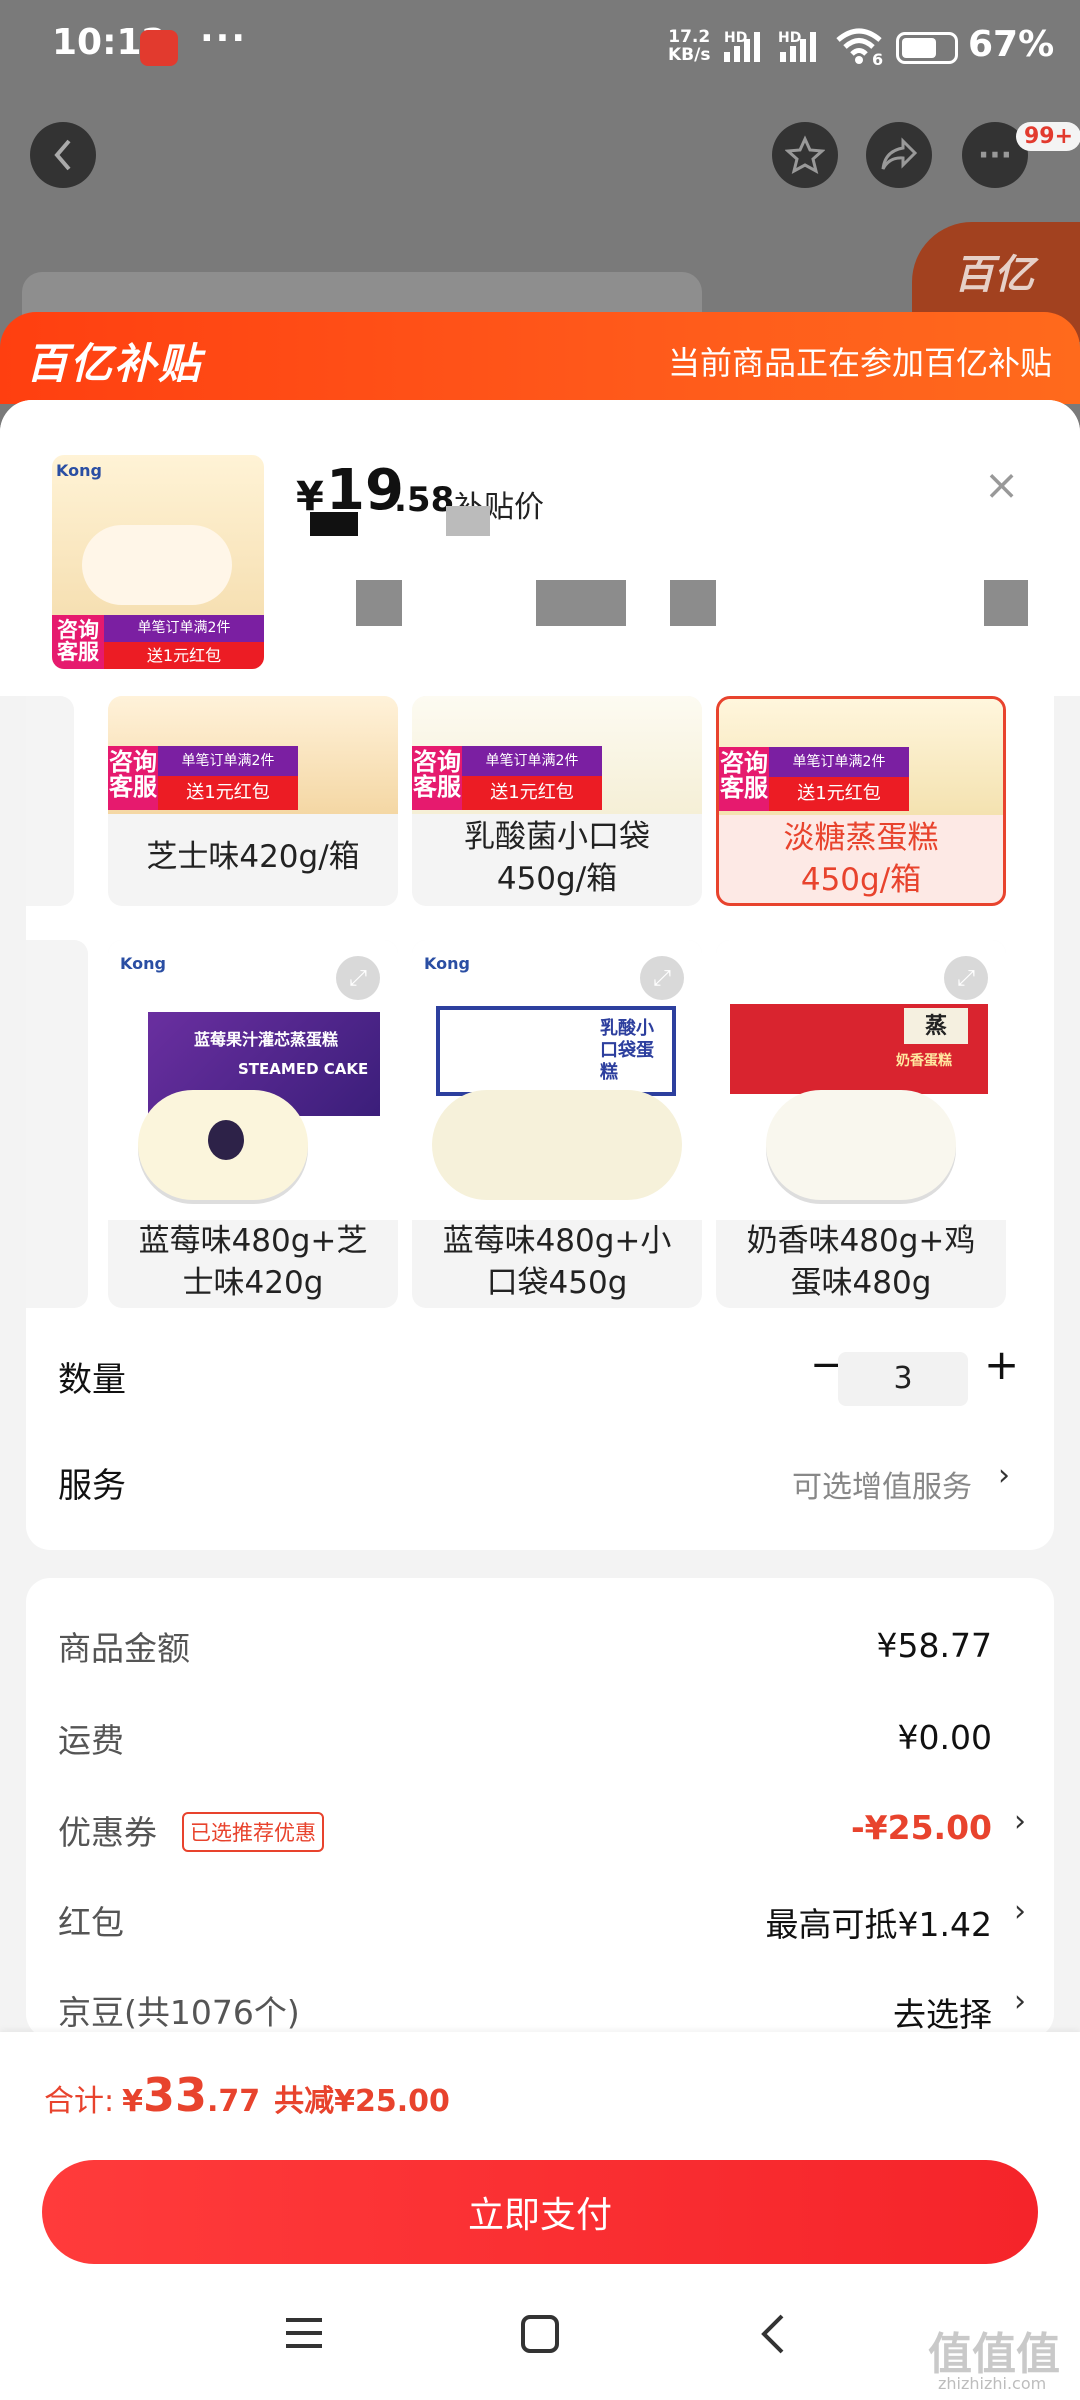 This screenshot has width=1080, height=2400. I want to click on product-box-subtitle: STEAMED CAKE, so click(303, 1069).